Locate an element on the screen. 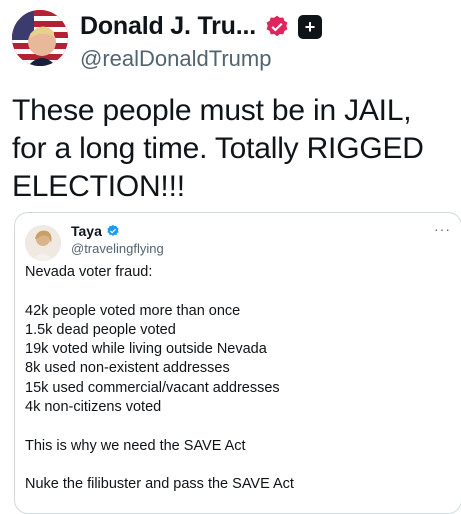  quoted-author-name: Taya is located at coordinates (86, 231).